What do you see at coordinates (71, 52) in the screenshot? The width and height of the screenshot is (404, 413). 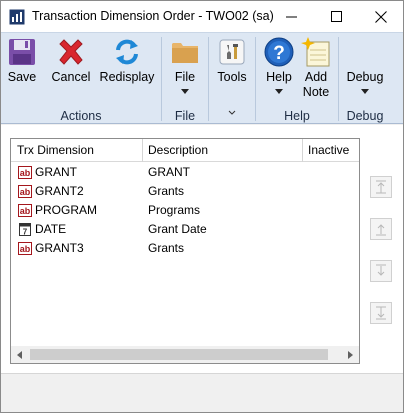 I see `cancel-x-icon` at bounding box center [71, 52].